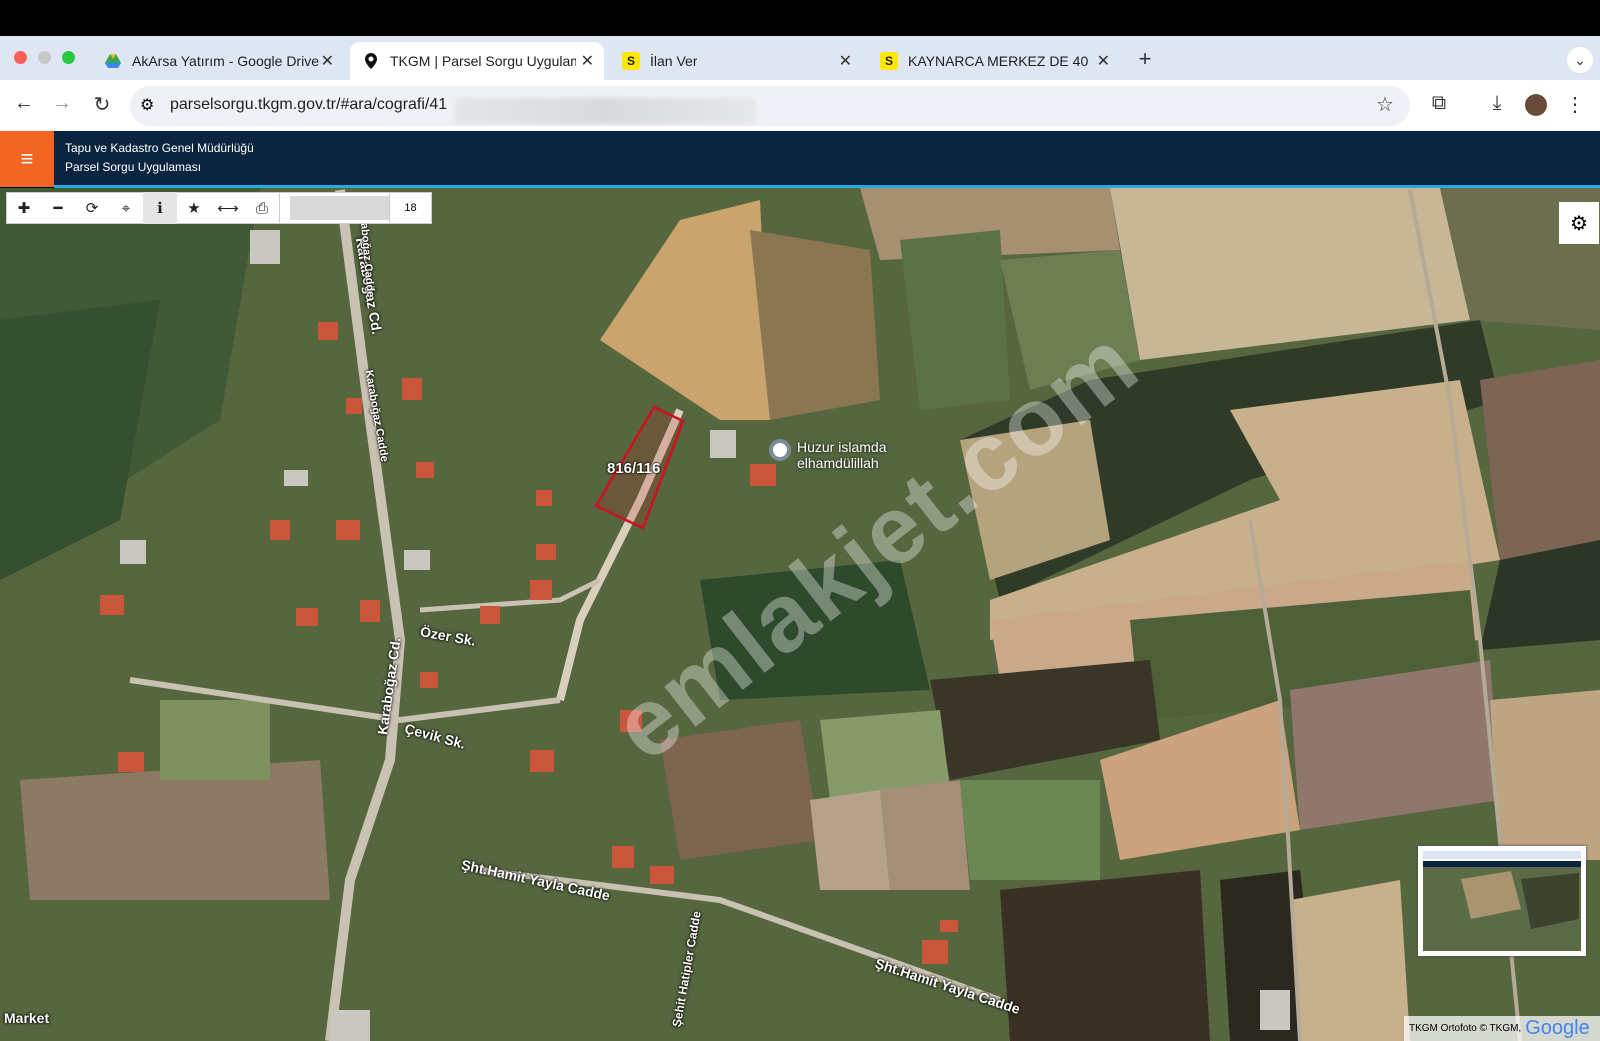  I want to click on zoom-level: 18, so click(410, 208).